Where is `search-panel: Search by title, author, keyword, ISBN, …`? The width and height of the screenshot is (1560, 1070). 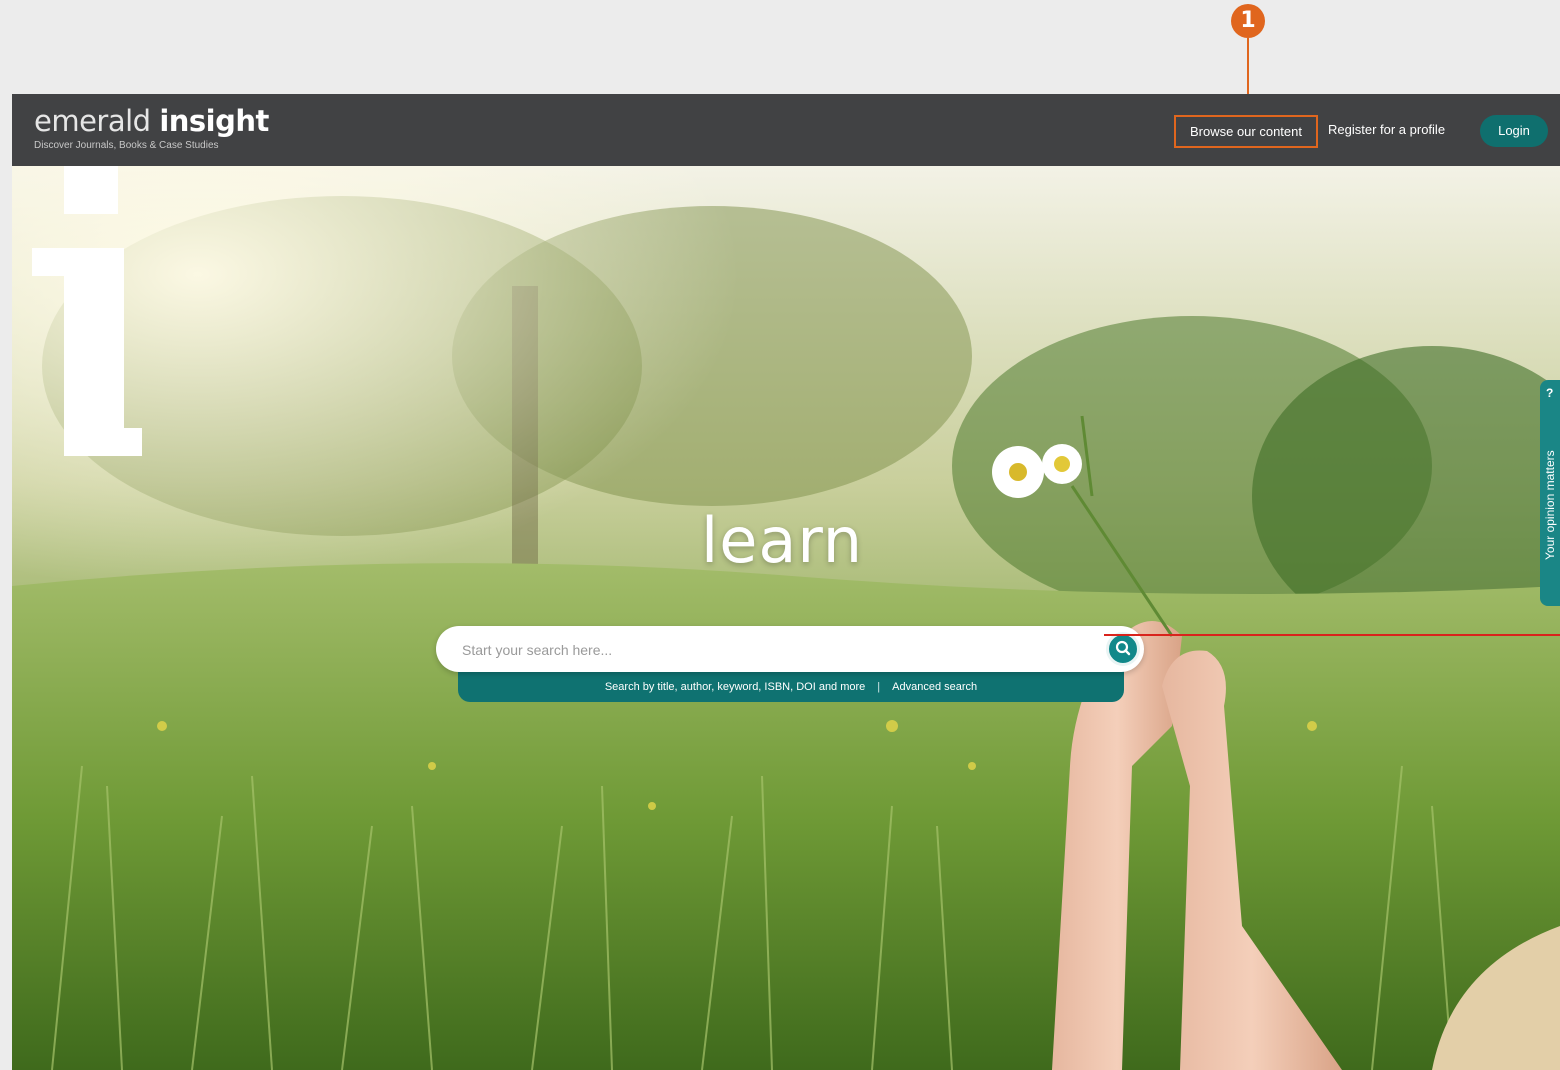 search-panel: Search by title, author, keyword, ISBN, … is located at coordinates (793, 686).